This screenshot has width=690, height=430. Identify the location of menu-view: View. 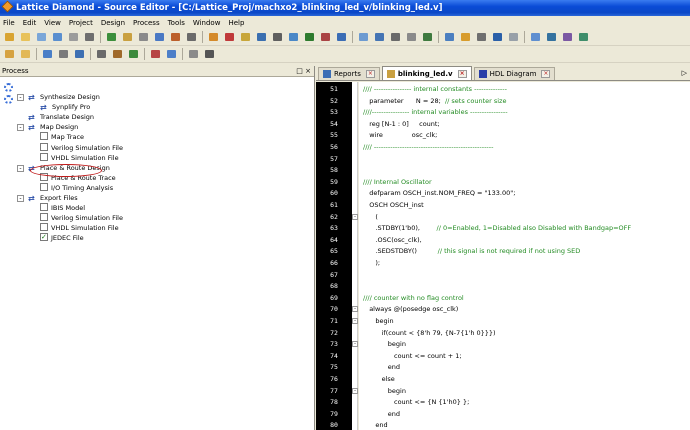
(52, 23).